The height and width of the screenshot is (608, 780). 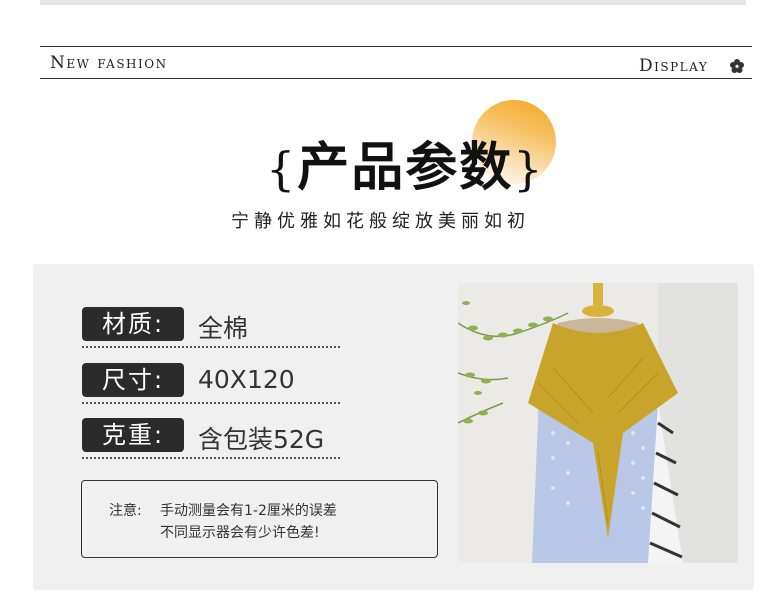 I want to click on banner-right-text: Display, so click(x=674, y=66).